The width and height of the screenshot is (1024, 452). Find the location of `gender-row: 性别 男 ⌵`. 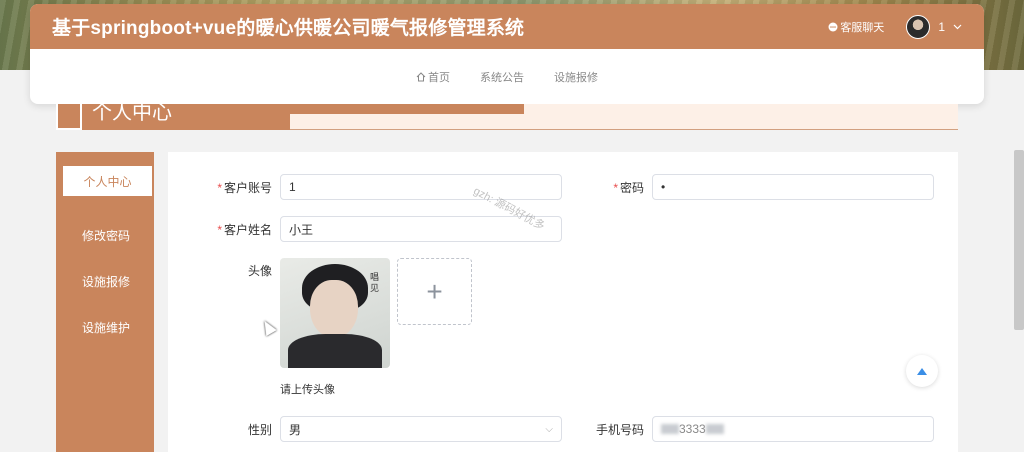

gender-row: 性别 男 ⌵ is located at coordinates (385, 429).